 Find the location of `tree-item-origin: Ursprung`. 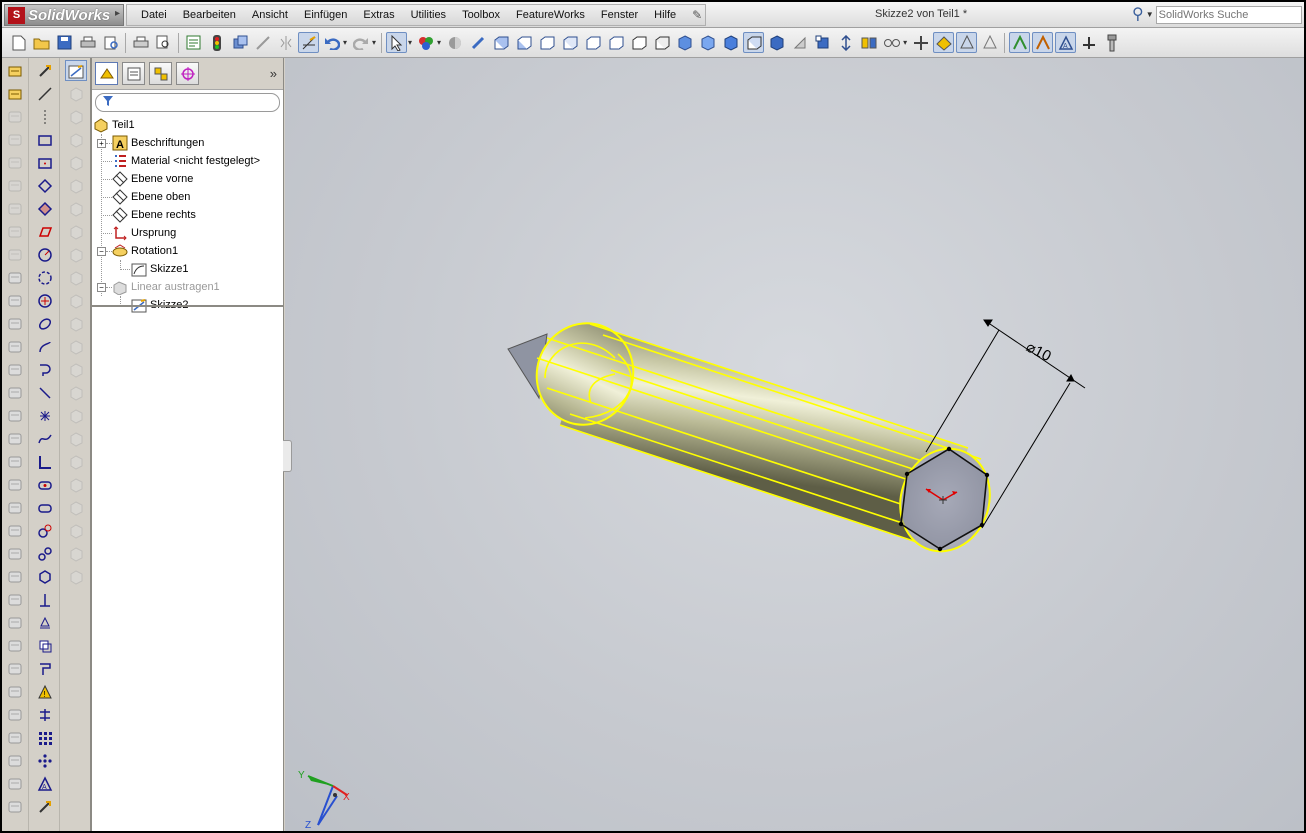

tree-item-origin: Ursprung is located at coordinates (143, 233).